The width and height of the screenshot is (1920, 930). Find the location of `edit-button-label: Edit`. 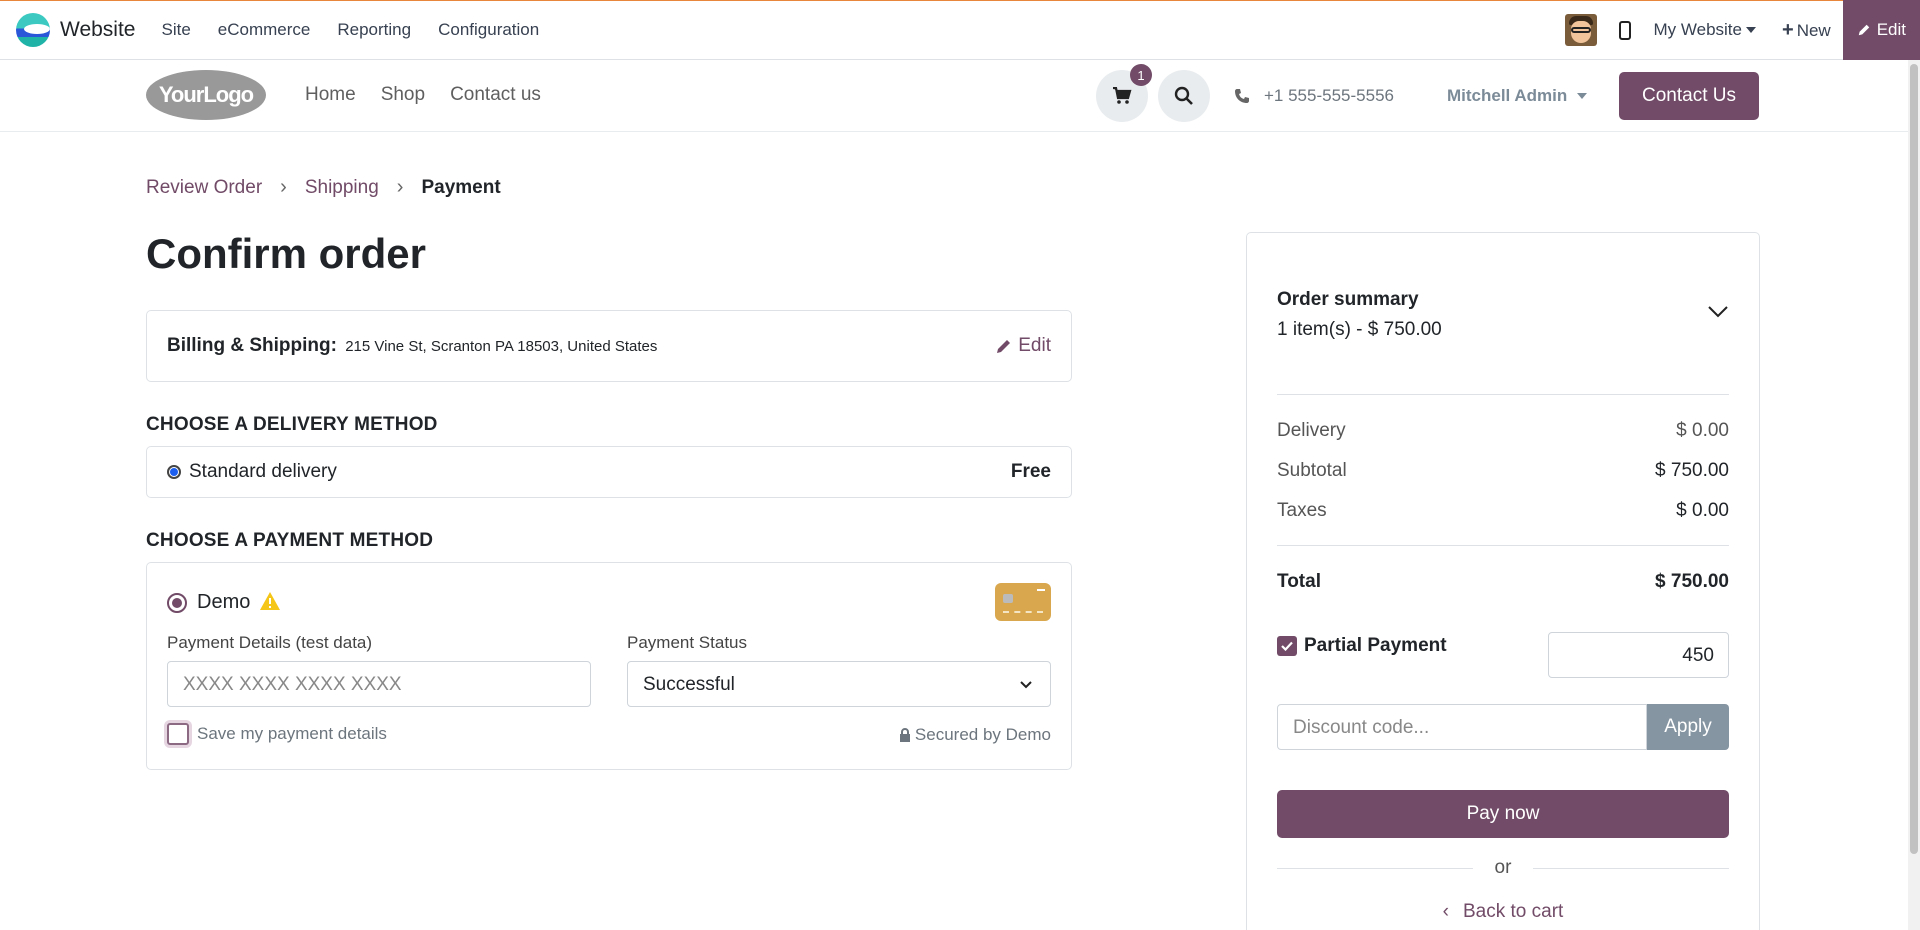

edit-button-label: Edit is located at coordinates (1891, 29).